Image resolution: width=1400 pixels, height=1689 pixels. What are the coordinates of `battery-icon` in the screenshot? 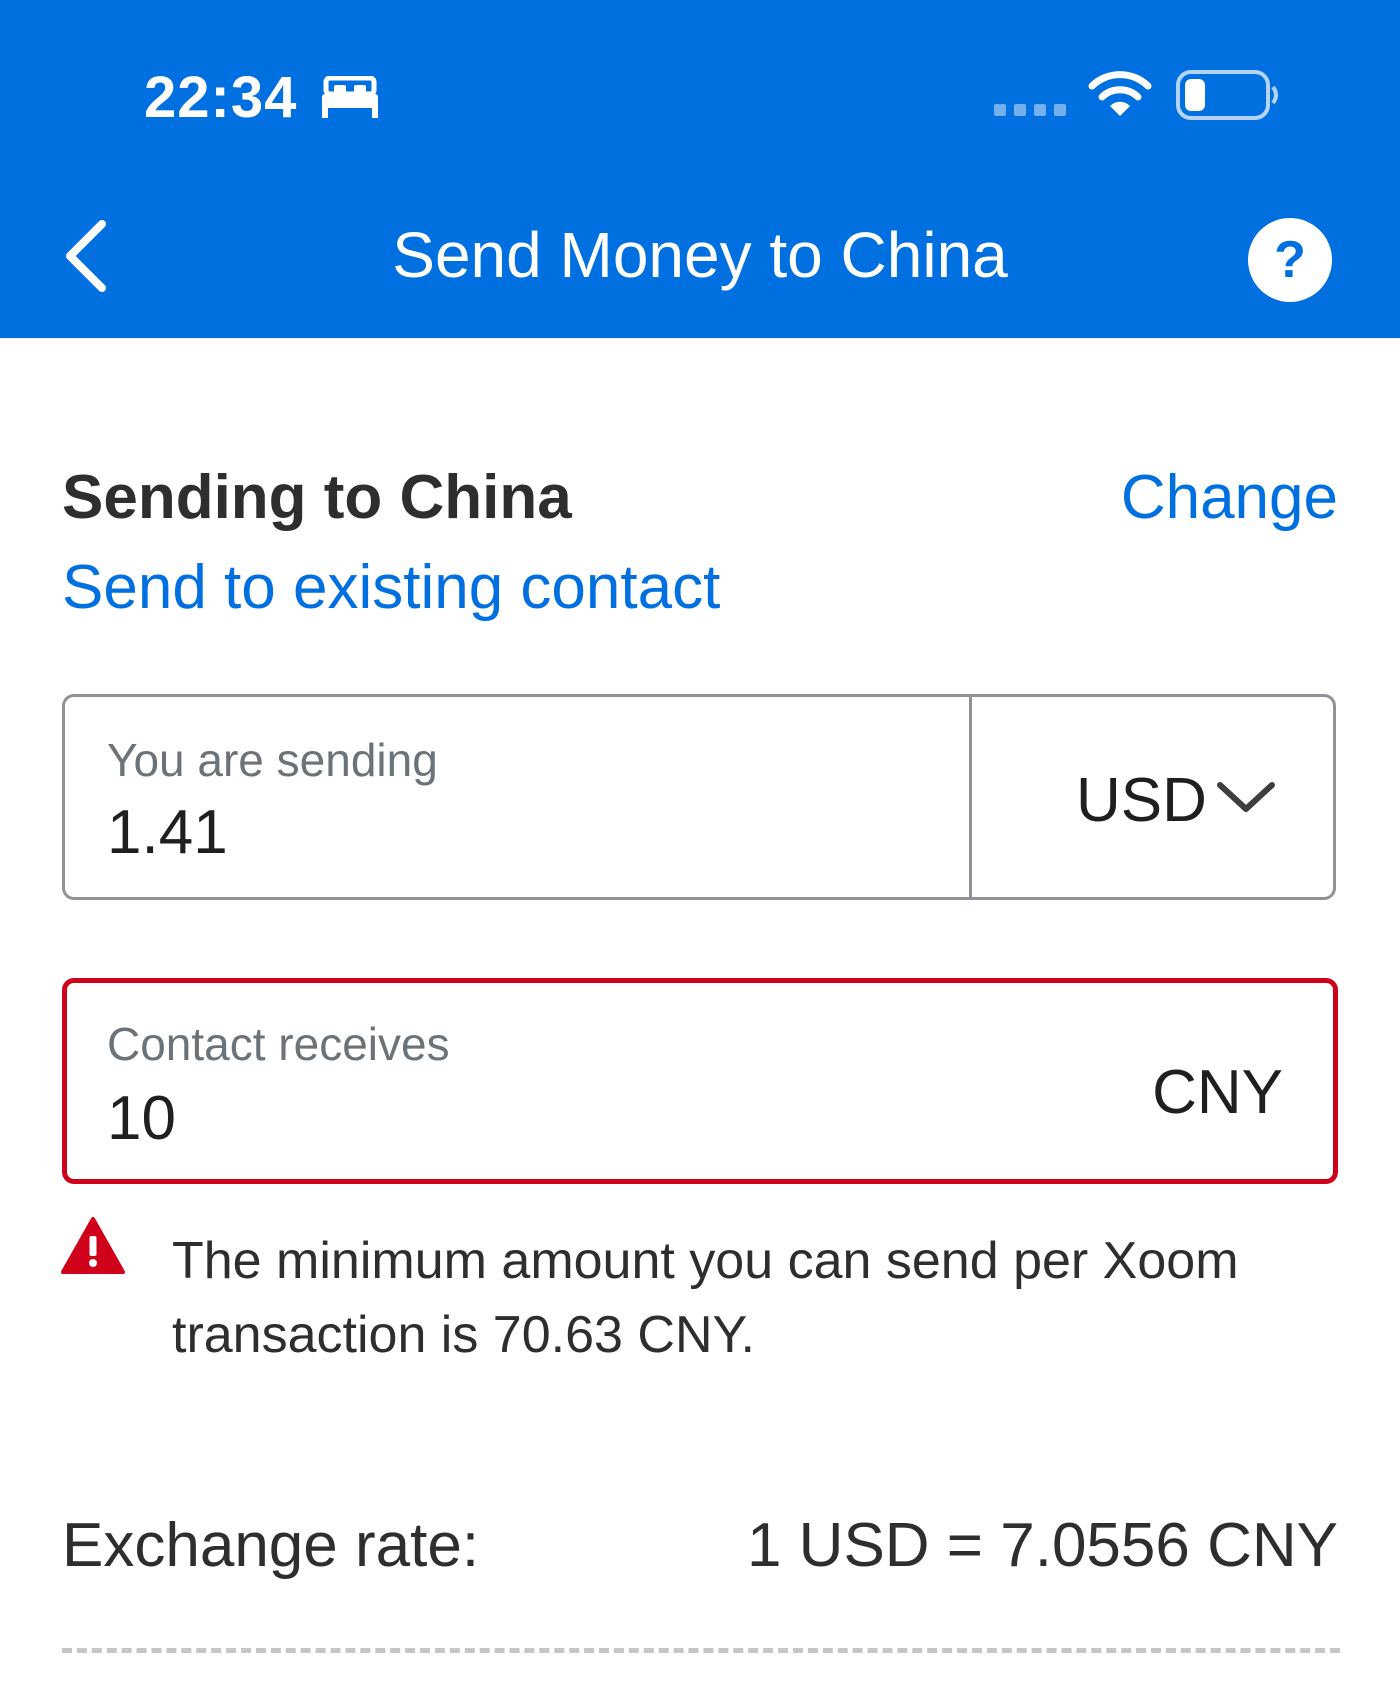 It's located at (1227, 95).